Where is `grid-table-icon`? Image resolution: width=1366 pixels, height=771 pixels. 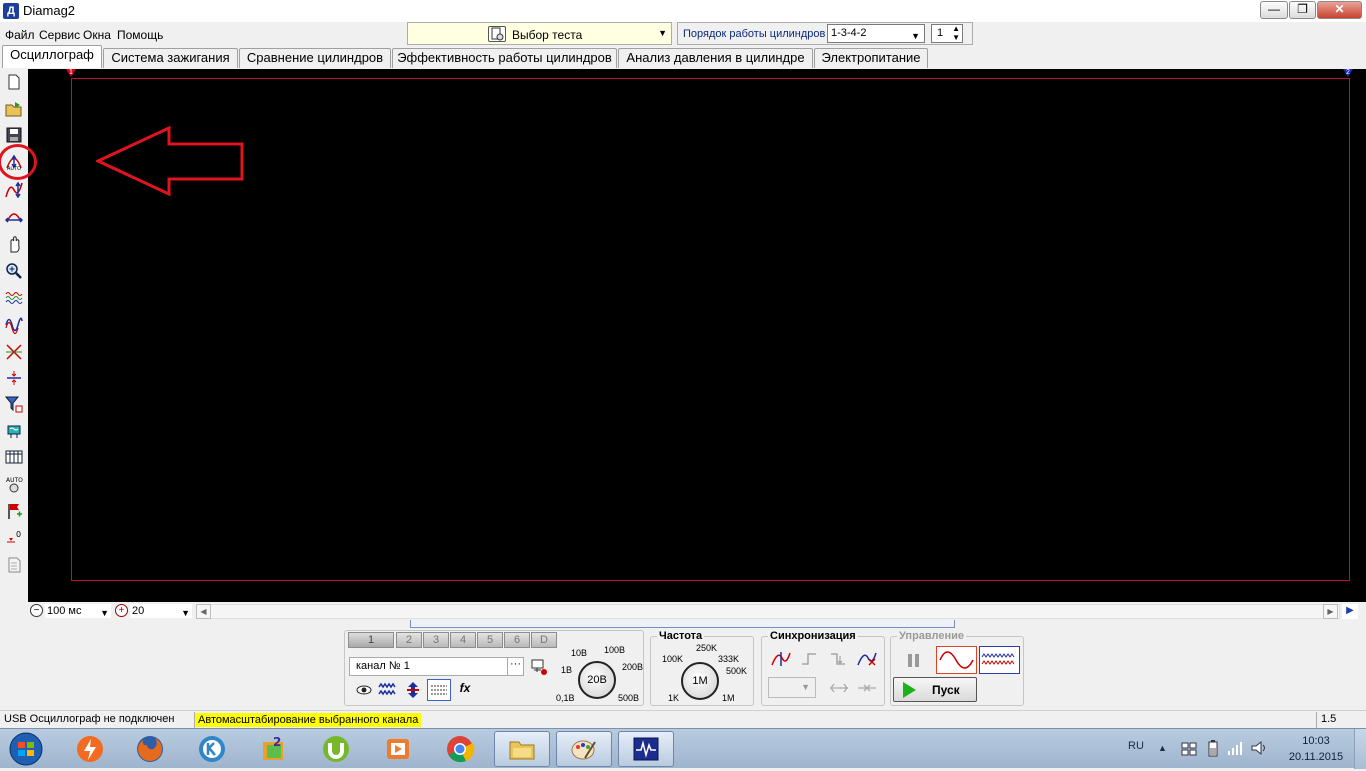 grid-table-icon is located at coordinates (14, 457).